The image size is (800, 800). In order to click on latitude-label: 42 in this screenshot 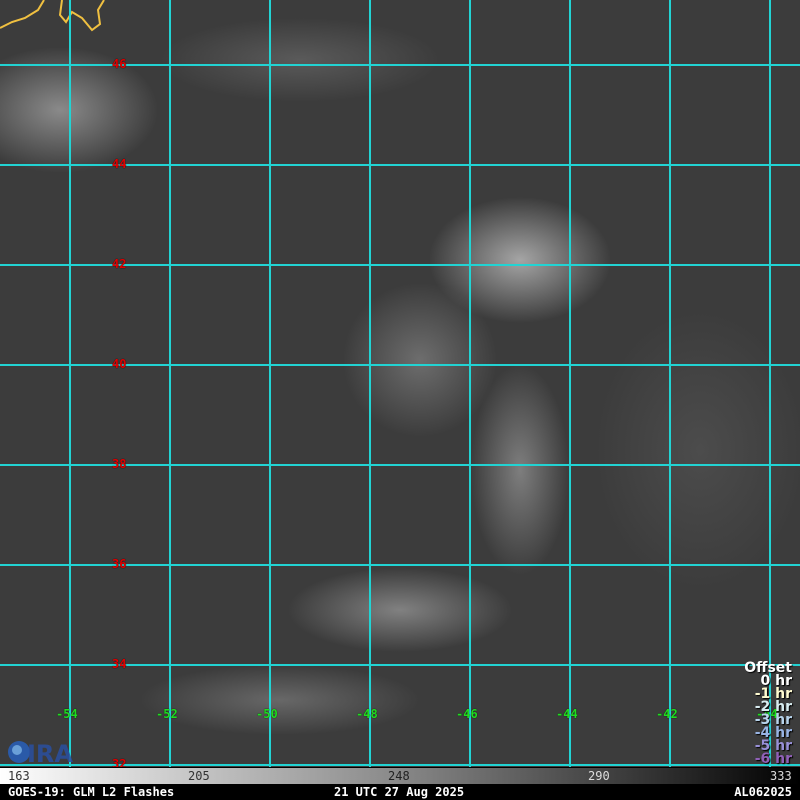, I will do `click(119, 264)`.